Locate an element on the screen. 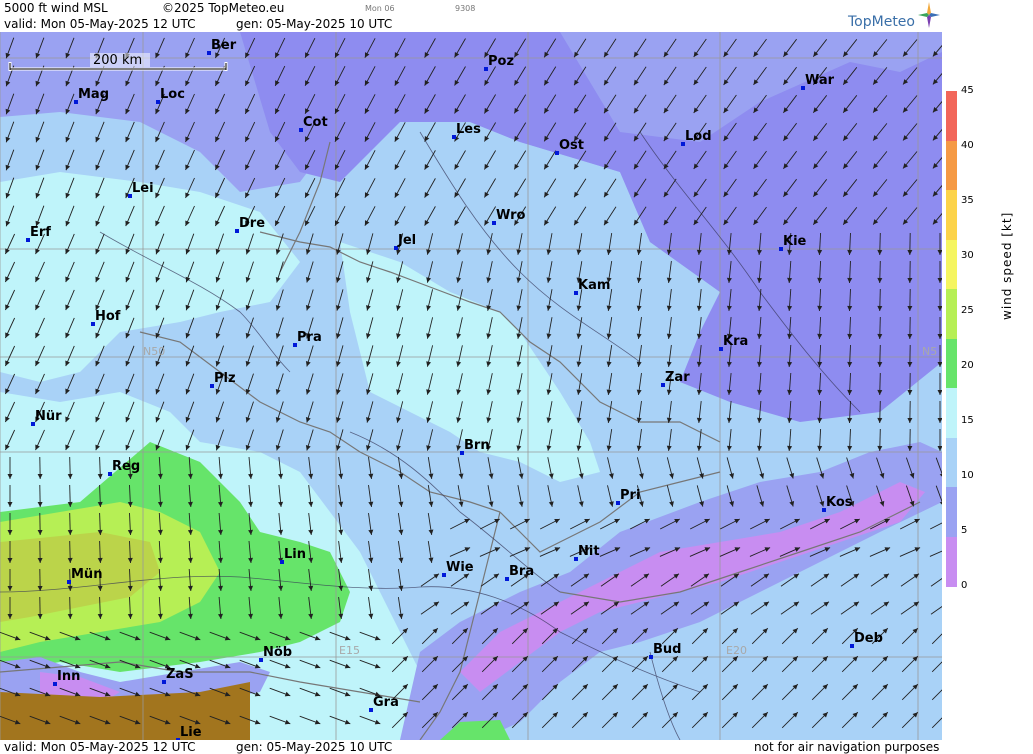 Image resolution: width=1033 pixels, height=754 pixels. city-label: Lie is located at coordinates (191, 732).